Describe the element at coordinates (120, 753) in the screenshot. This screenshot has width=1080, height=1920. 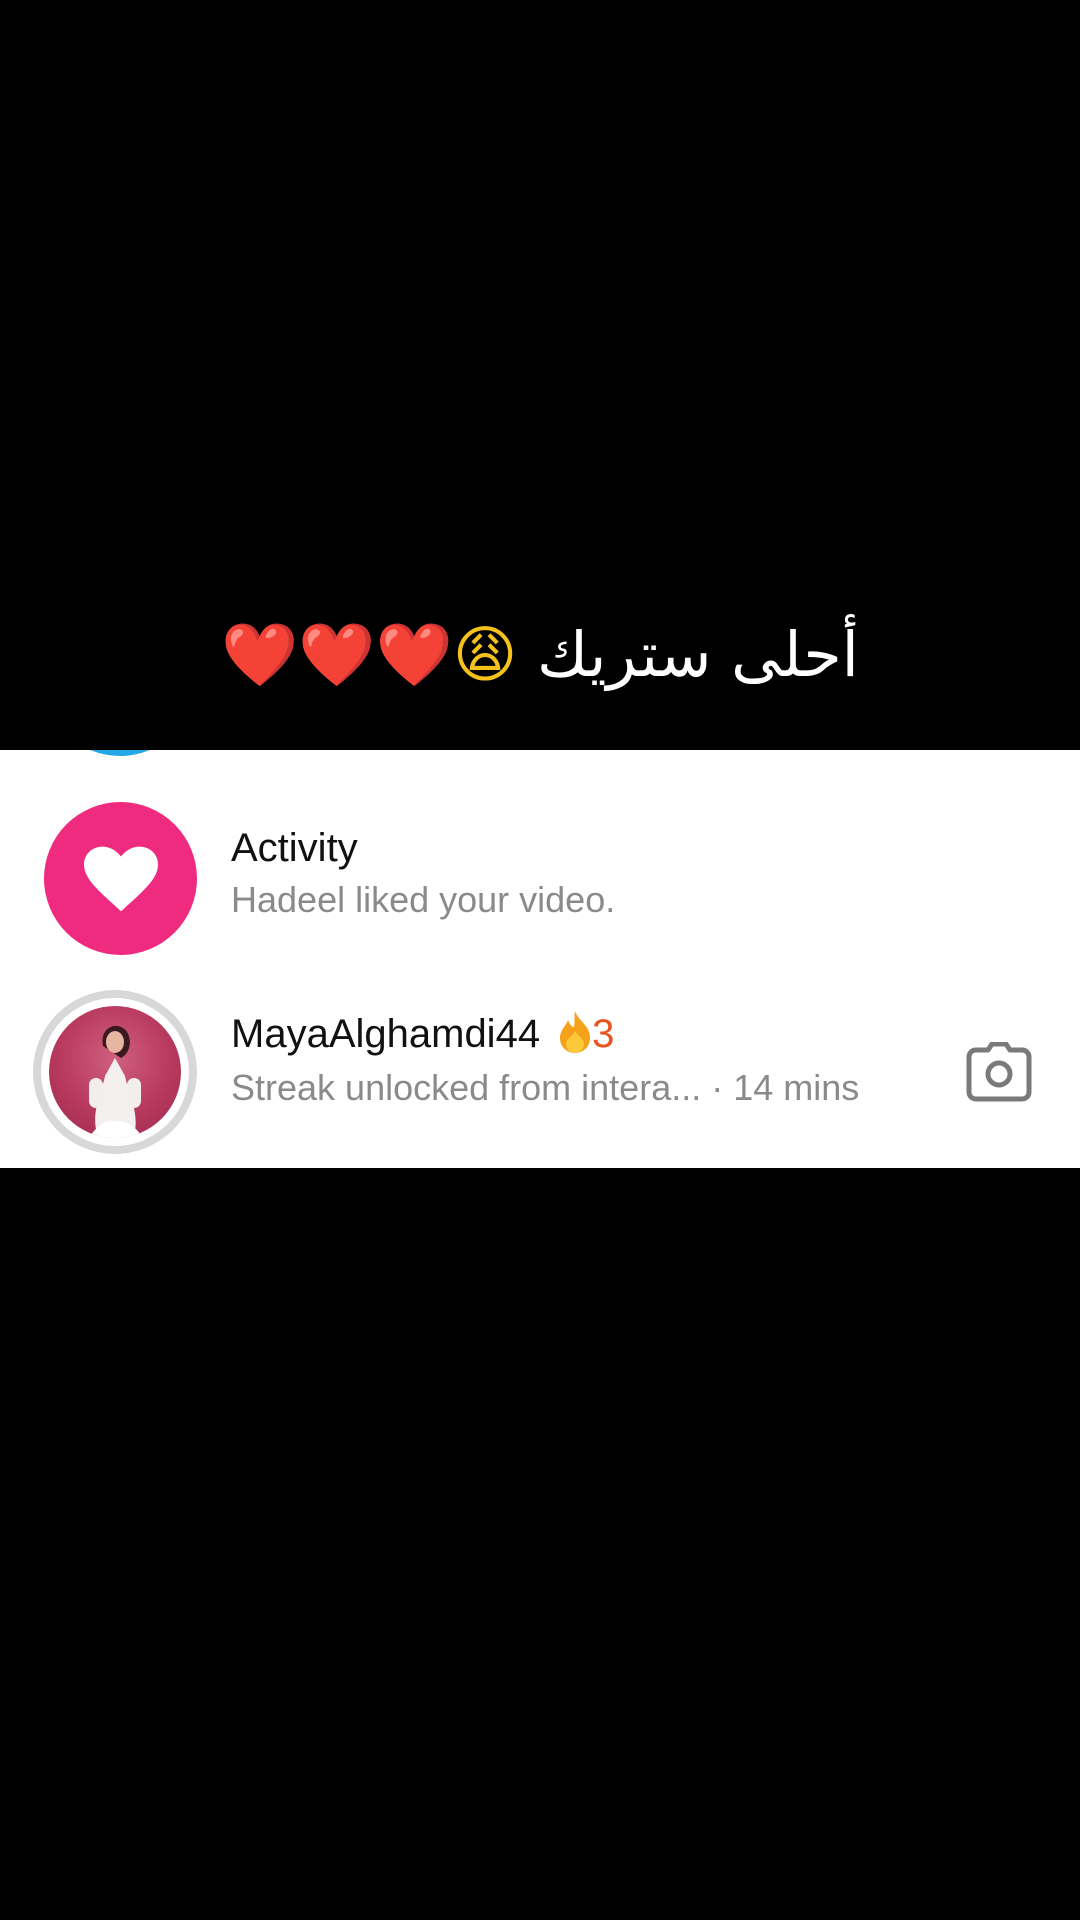
I see `partial-avatar` at that location.